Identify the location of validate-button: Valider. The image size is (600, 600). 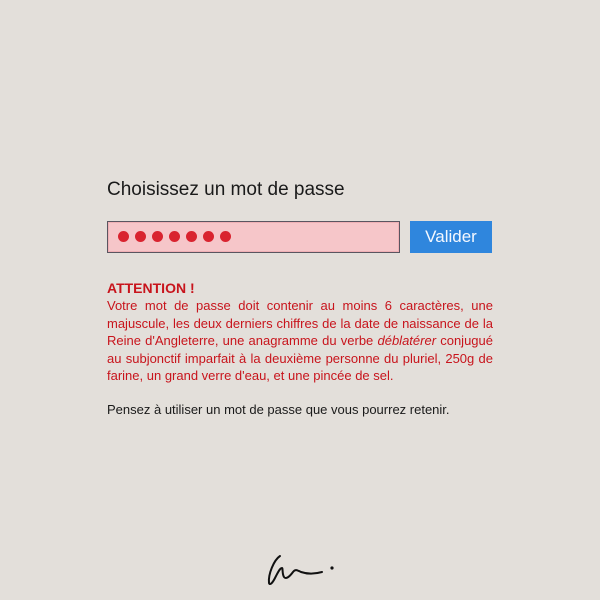
(451, 237).